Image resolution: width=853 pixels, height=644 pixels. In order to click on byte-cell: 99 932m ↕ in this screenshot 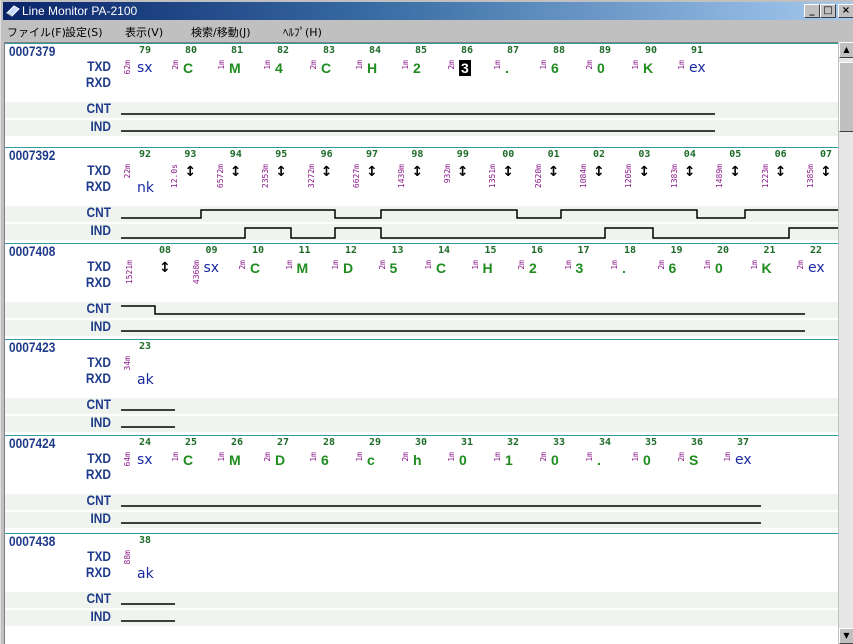, I will do `click(465, 178)`.